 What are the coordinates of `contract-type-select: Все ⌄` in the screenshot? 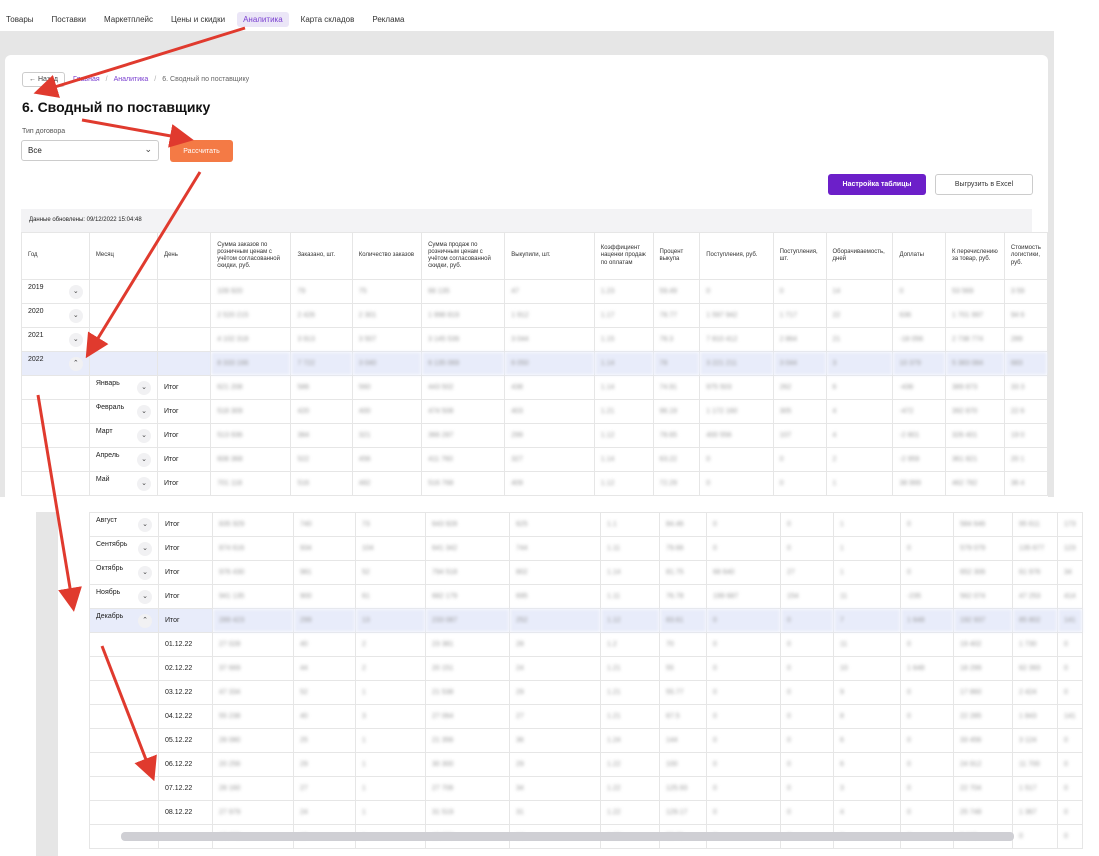 It's located at (90, 150).